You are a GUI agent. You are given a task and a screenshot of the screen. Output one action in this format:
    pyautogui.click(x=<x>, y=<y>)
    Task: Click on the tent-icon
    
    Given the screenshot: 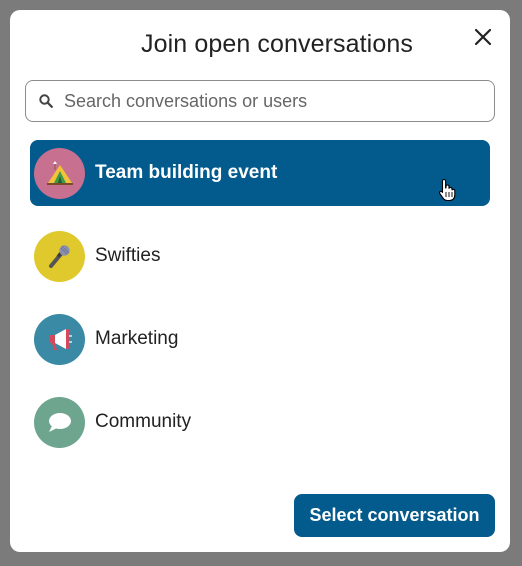 What is the action you would take?
    pyautogui.click(x=59, y=173)
    